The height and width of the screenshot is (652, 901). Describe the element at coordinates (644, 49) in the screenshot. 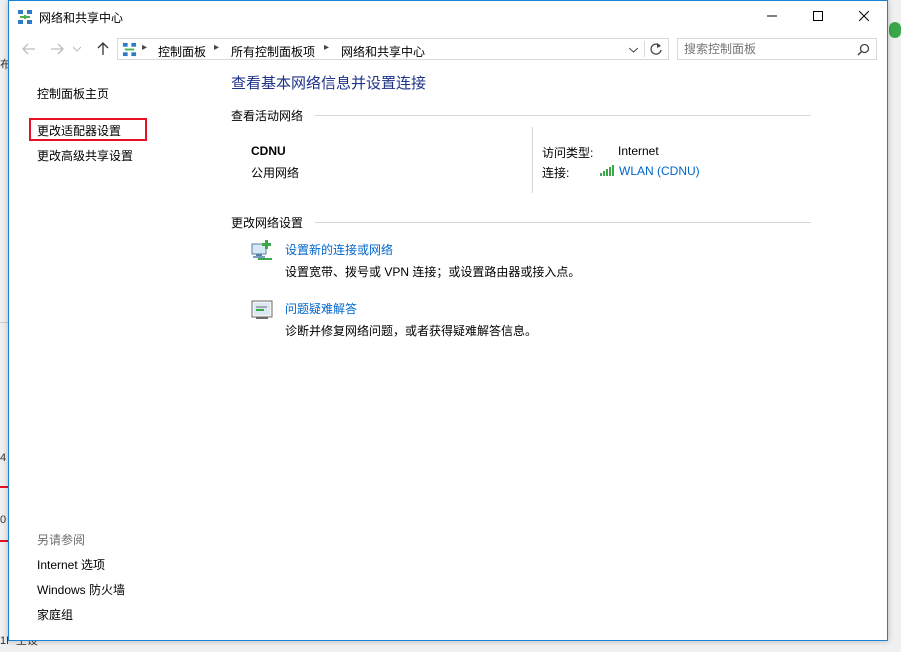

I see `address-divider` at that location.